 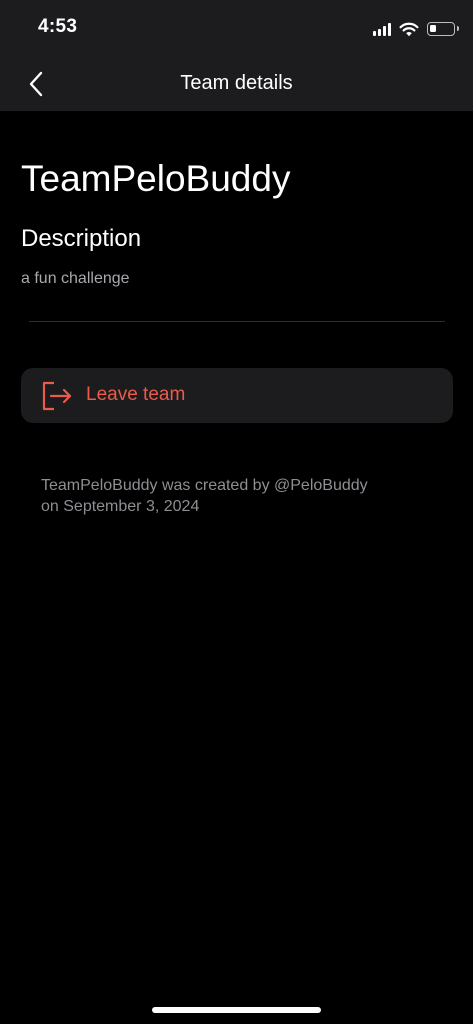 I want to click on leave-team-button: Leave team, so click(x=237, y=395).